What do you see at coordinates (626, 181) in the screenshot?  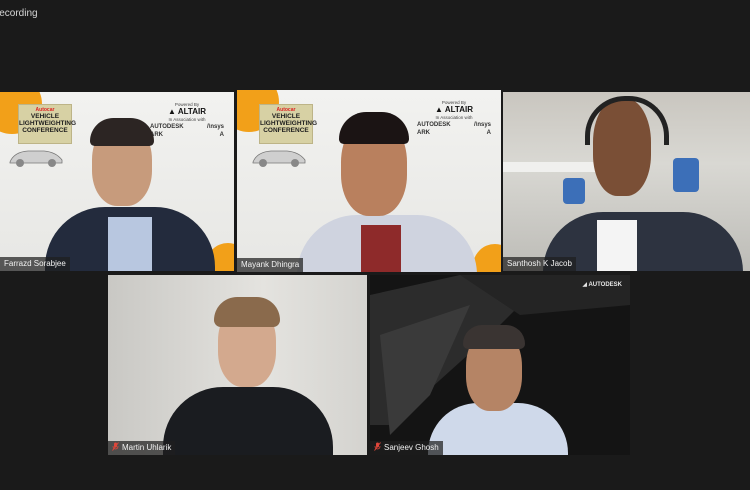 I see `video-tile-3: Santhosh K Jacob` at bounding box center [626, 181].